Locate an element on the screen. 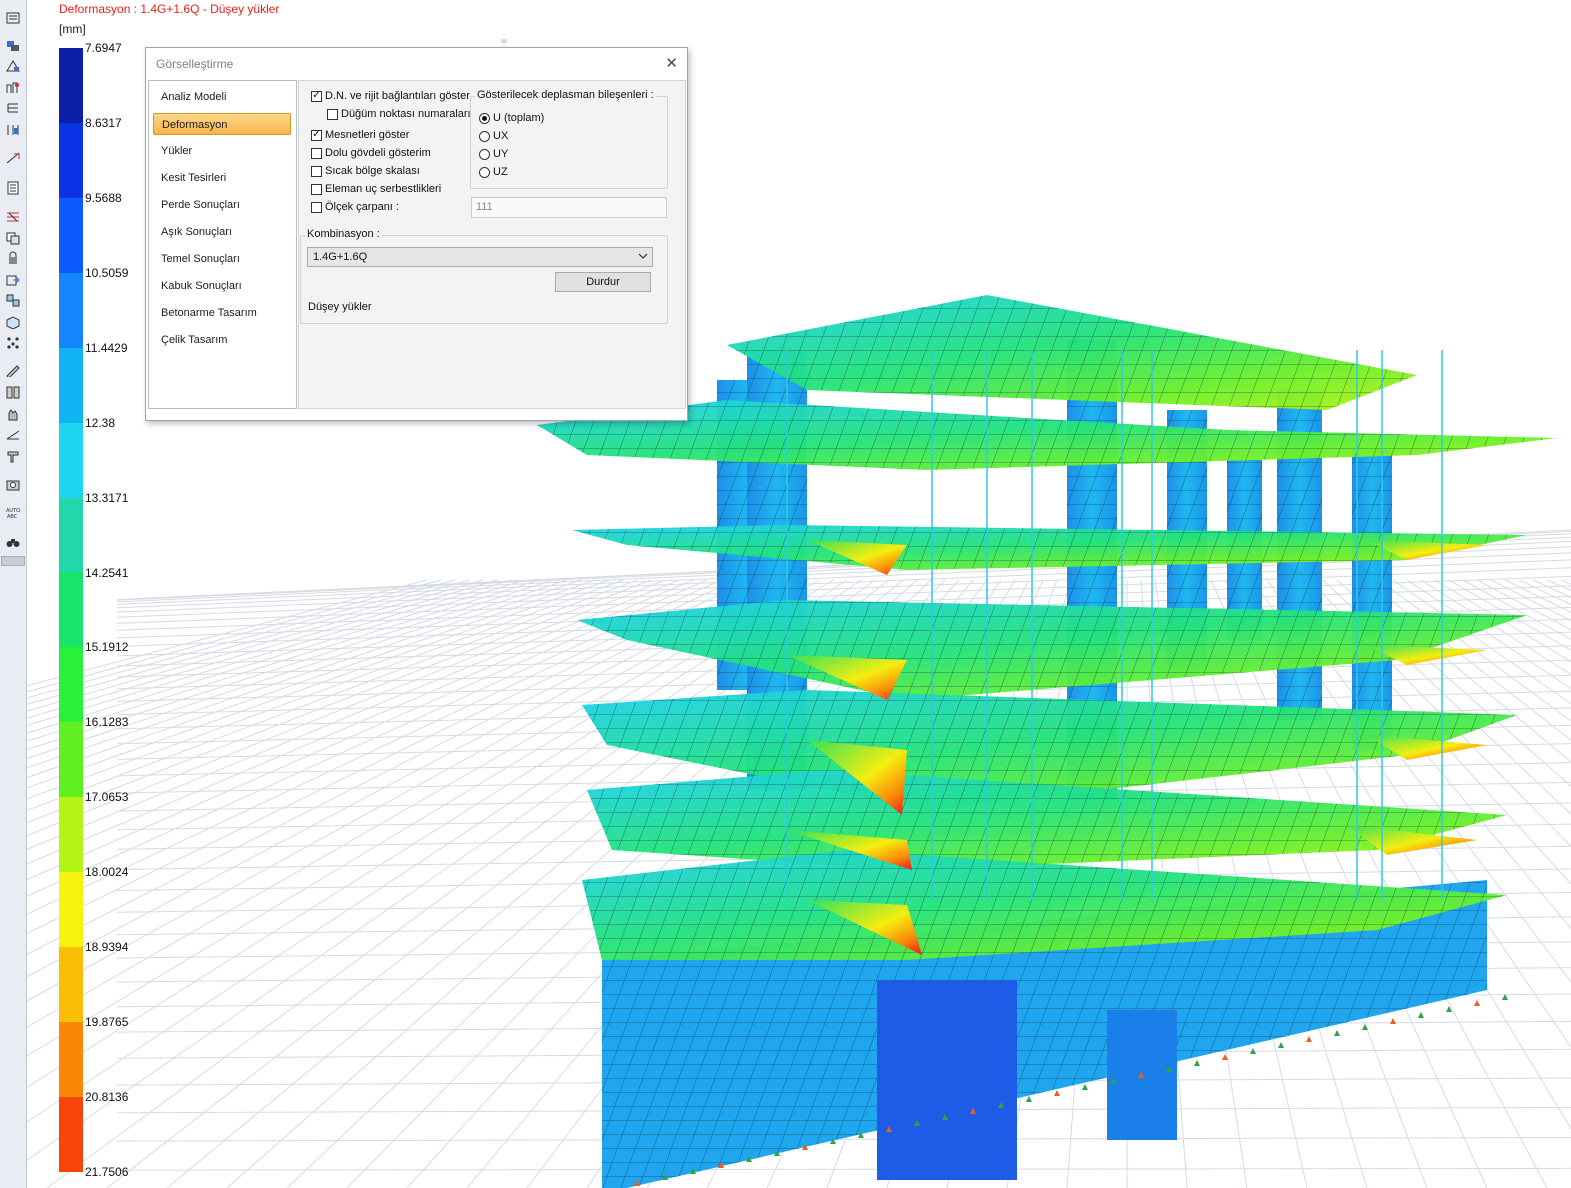  nav-item-steel-design: Çelik Tasarım is located at coordinates (222, 340).